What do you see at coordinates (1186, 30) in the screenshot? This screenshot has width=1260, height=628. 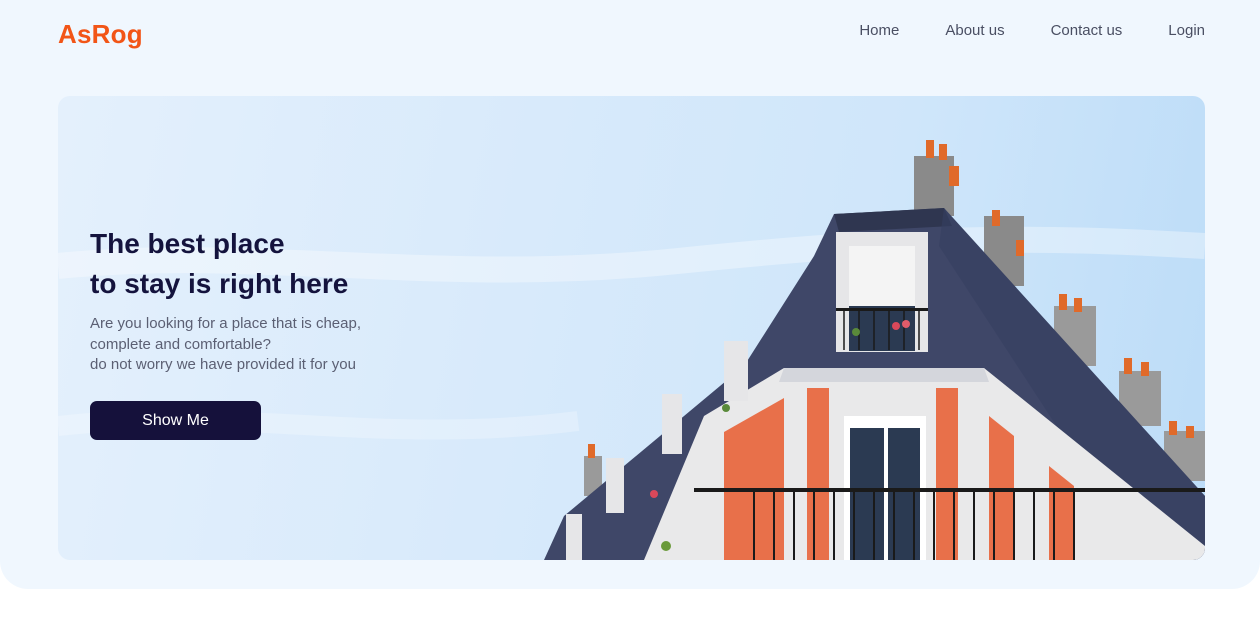 I see `nav-item-login: Login` at bounding box center [1186, 30].